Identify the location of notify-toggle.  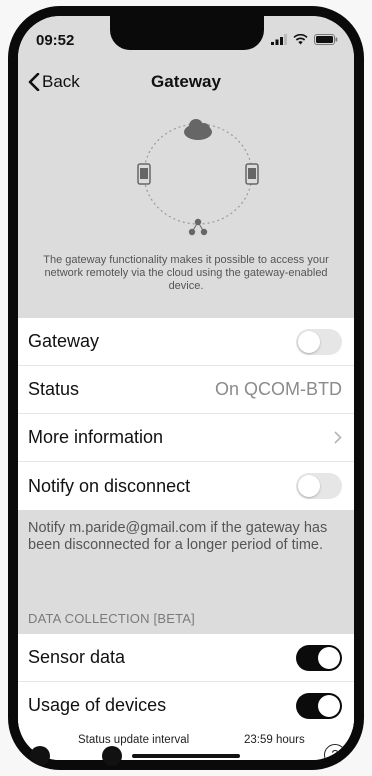
(319, 486).